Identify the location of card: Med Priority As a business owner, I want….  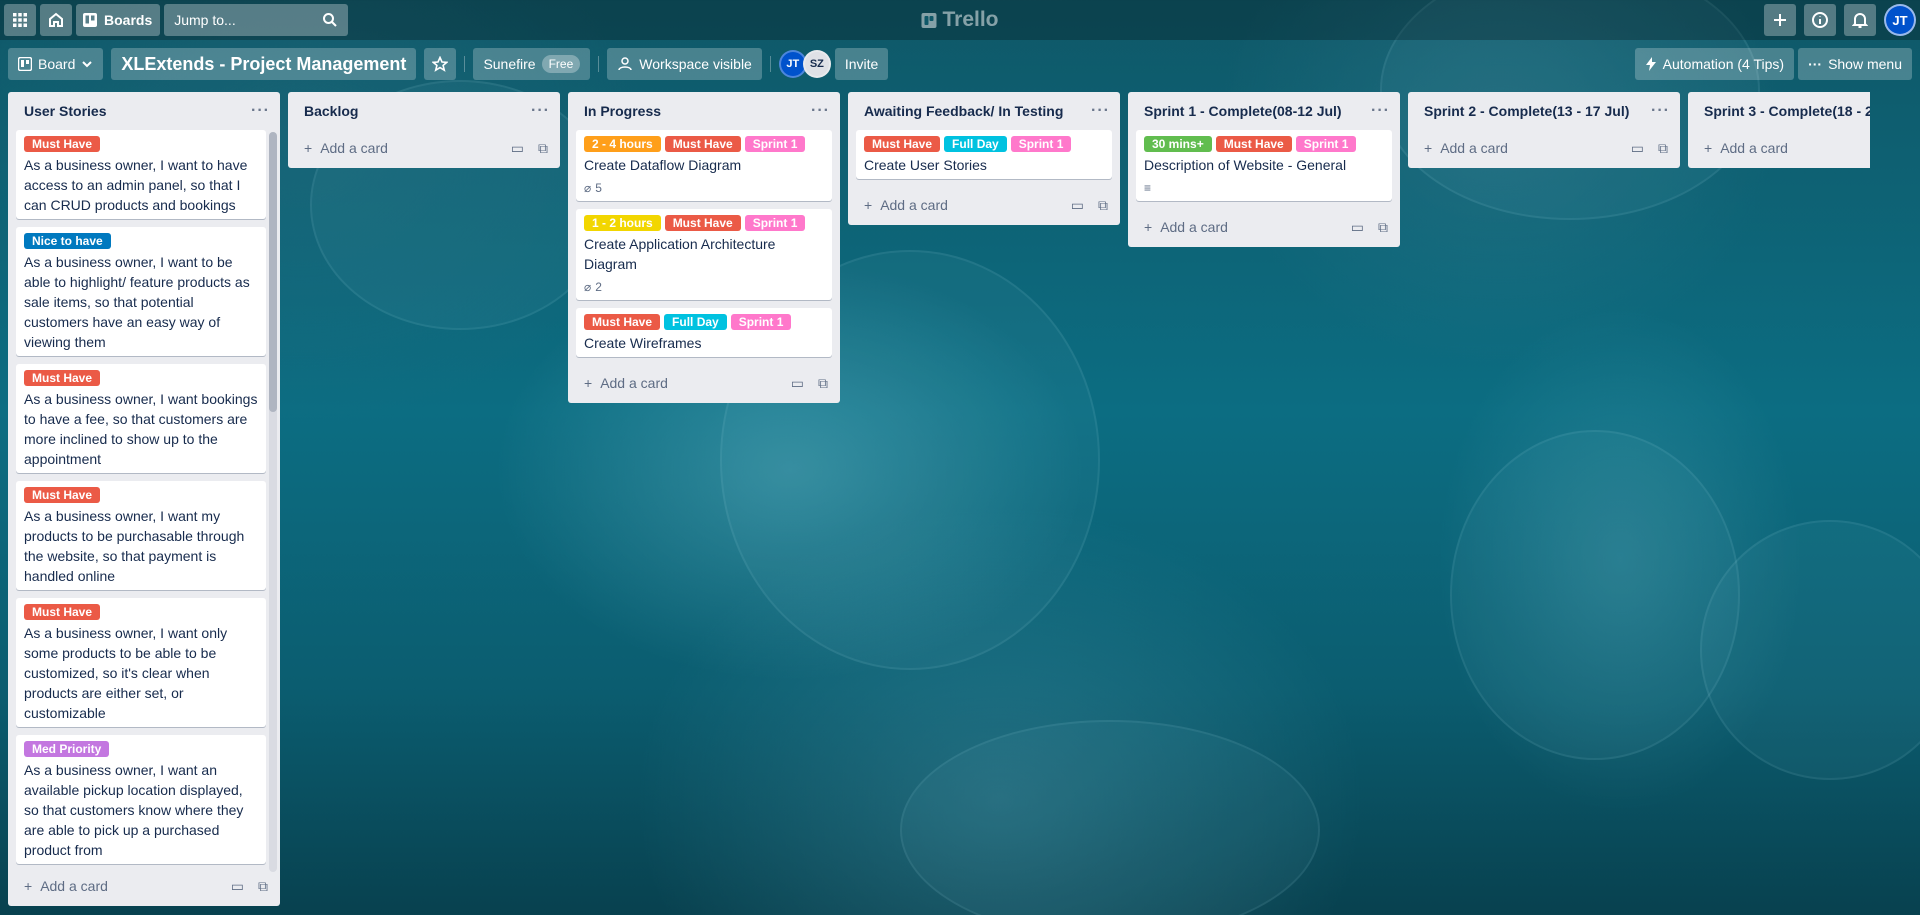
(141, 799).